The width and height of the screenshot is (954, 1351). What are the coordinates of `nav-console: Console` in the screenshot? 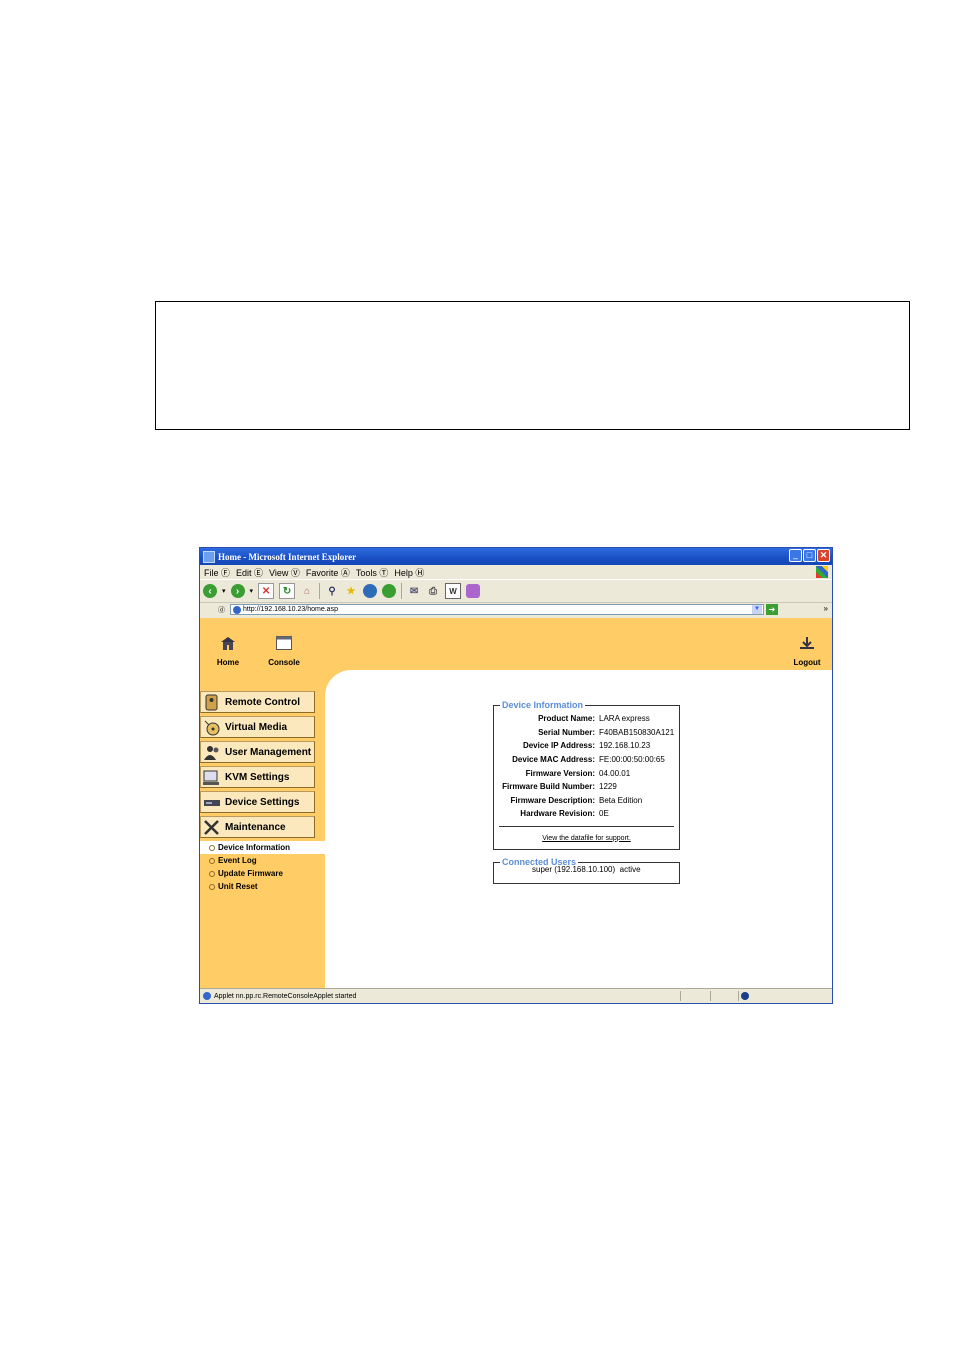 It's located at (284, 651).